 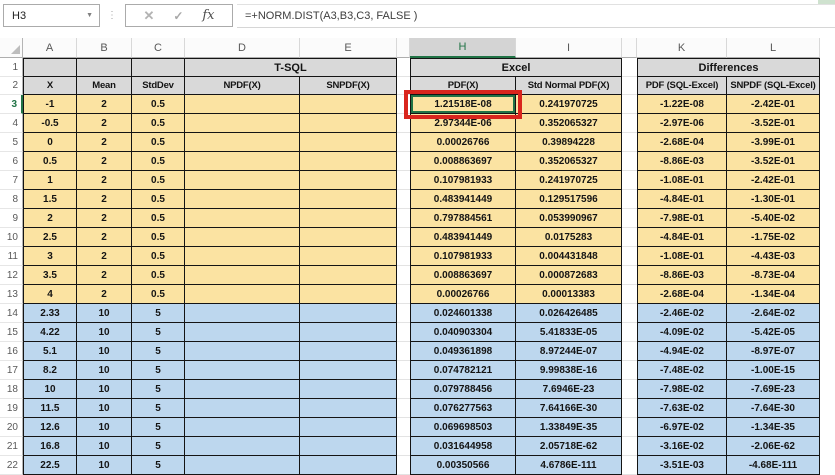 What do you see at coordinates (463, 408) in the screenshot?
I see `cell-H19: 0.076277563` at bounding box center [463, 408].